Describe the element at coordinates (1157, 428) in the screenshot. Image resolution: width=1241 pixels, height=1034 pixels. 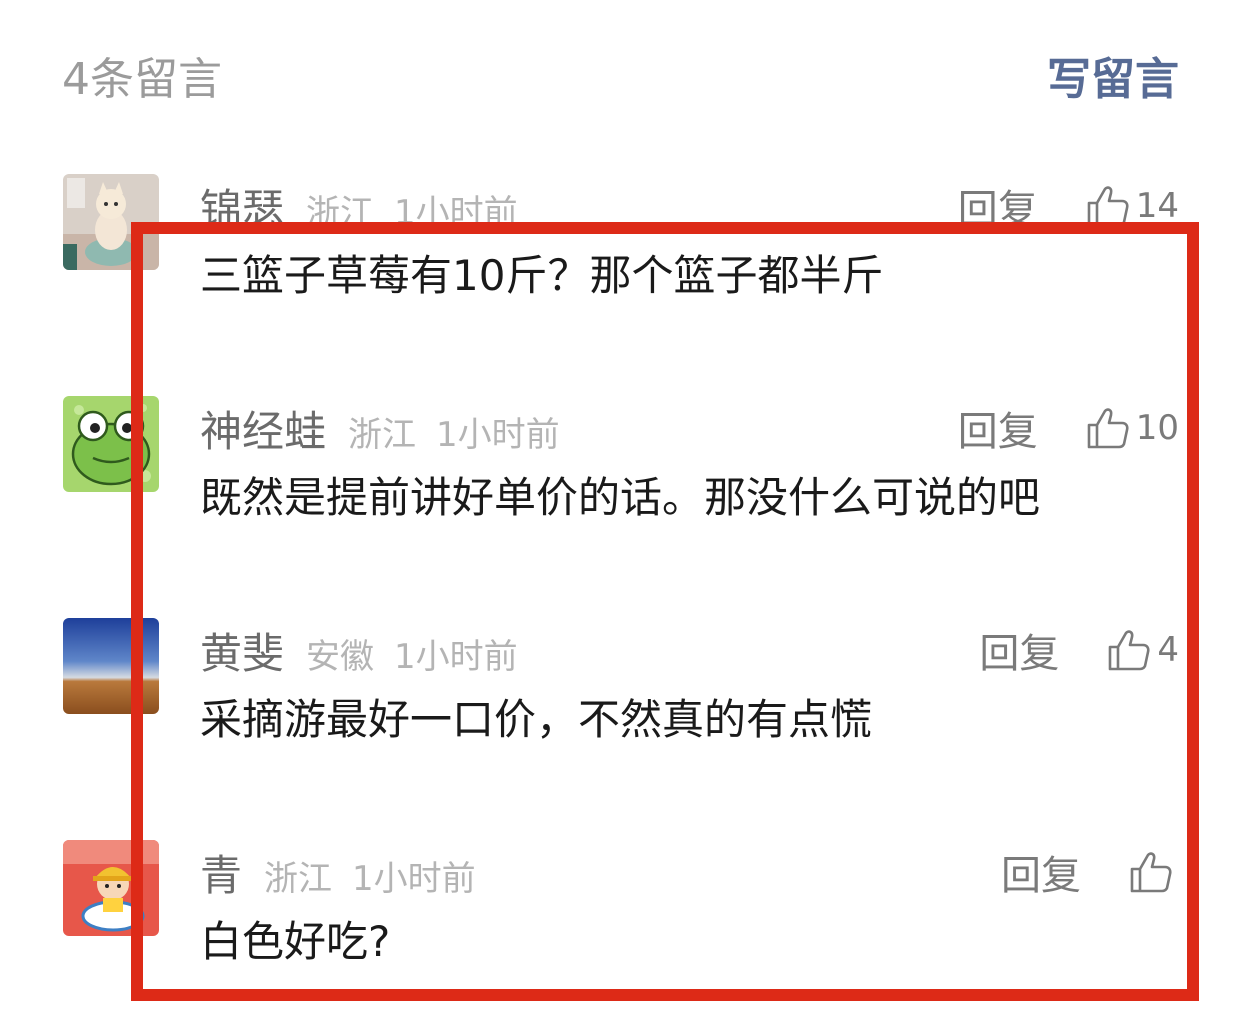
I see `like-count: 10` at that location.